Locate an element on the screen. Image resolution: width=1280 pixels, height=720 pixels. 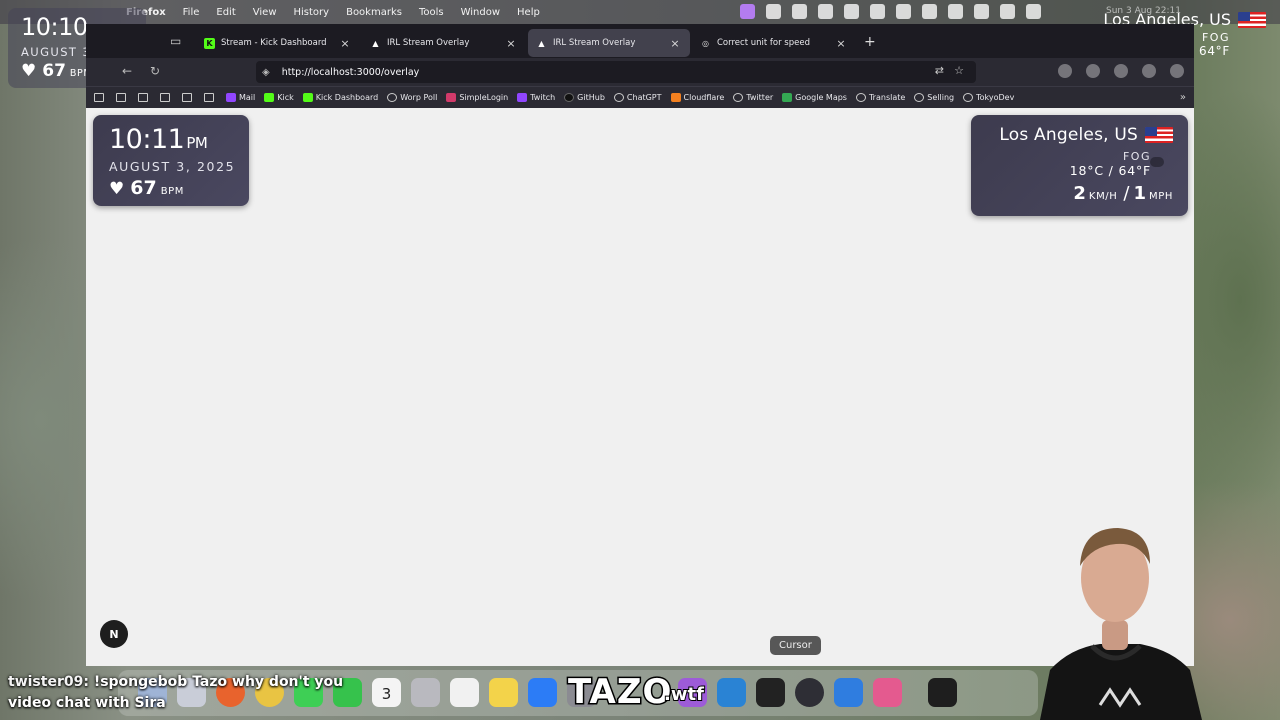
cursor-app-icon is located at coordinates (770, 692).